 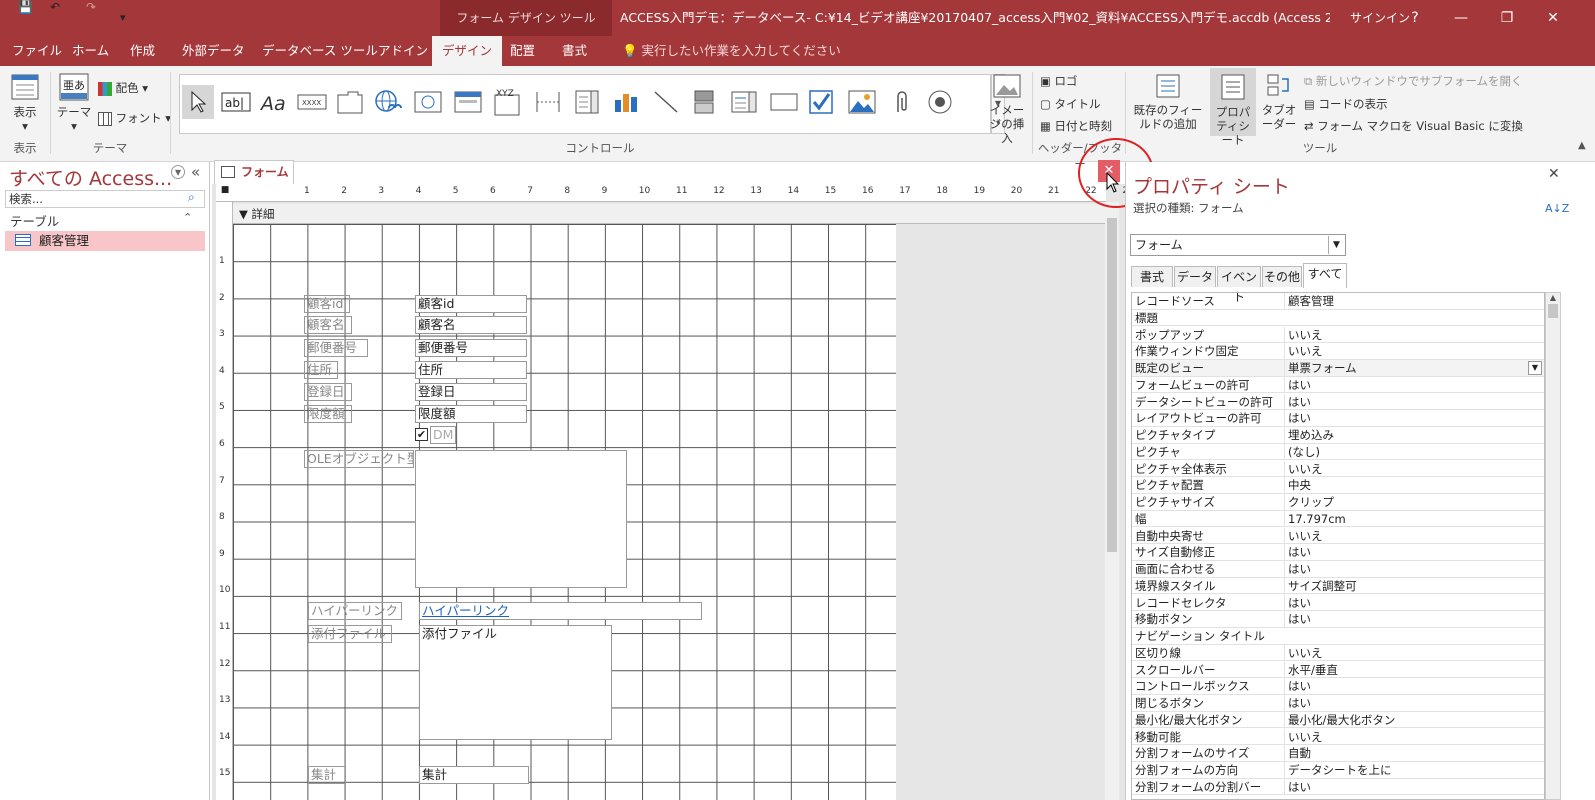 I want to click on property-row: 区切り線 いいえ, so click(x=1338, y=653).